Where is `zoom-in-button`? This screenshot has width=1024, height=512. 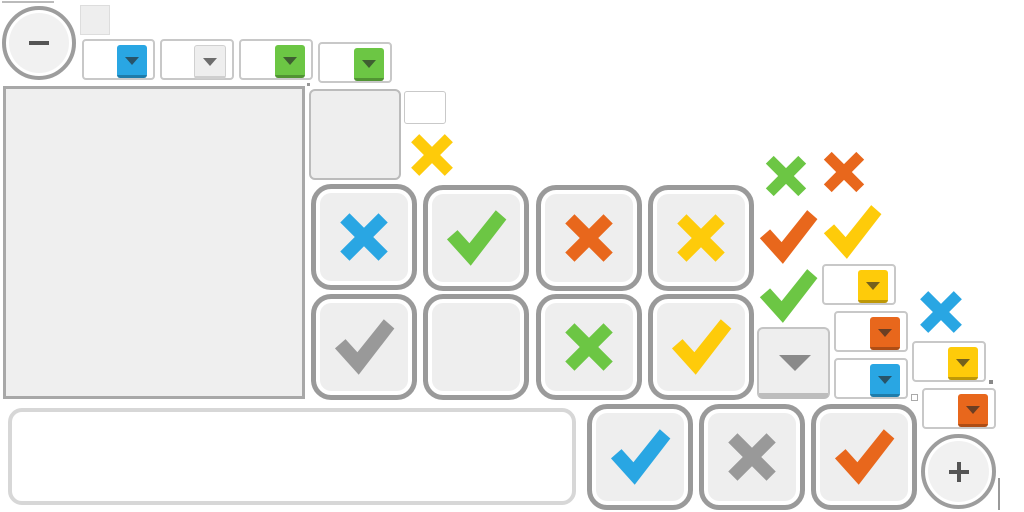
zoom-in-button is located at coordinates (958, 471).